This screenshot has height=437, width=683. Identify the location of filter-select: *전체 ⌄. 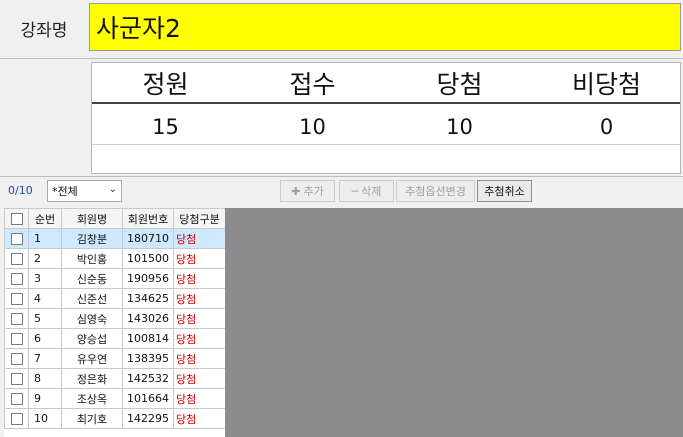
(84, 191).